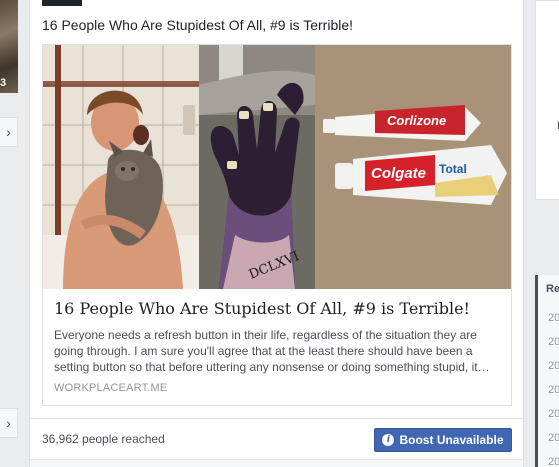 Image resolution: width=559 pixels, height=467 pixels. Describe the element at coordinates (276, 463) in the screenshot. I see `next-card-edge` at that location.